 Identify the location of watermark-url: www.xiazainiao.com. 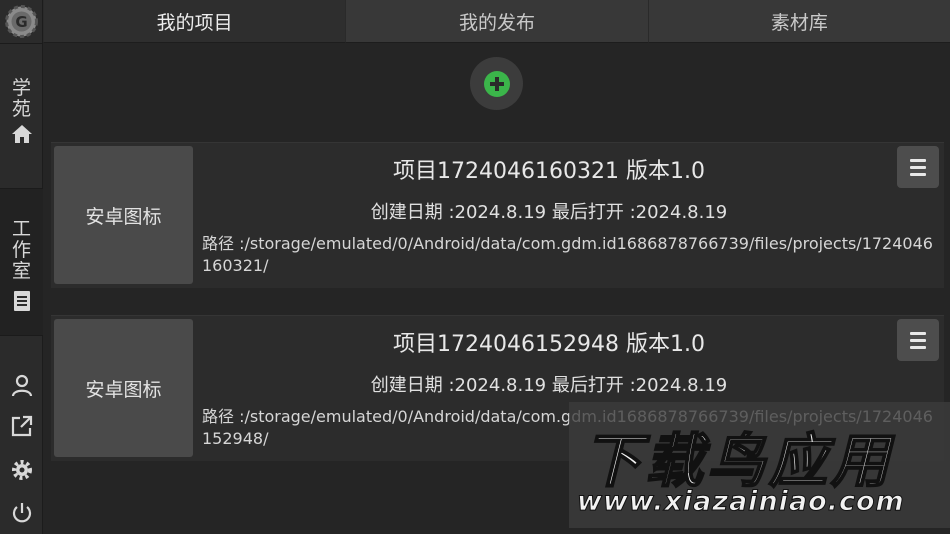
(741, 502).